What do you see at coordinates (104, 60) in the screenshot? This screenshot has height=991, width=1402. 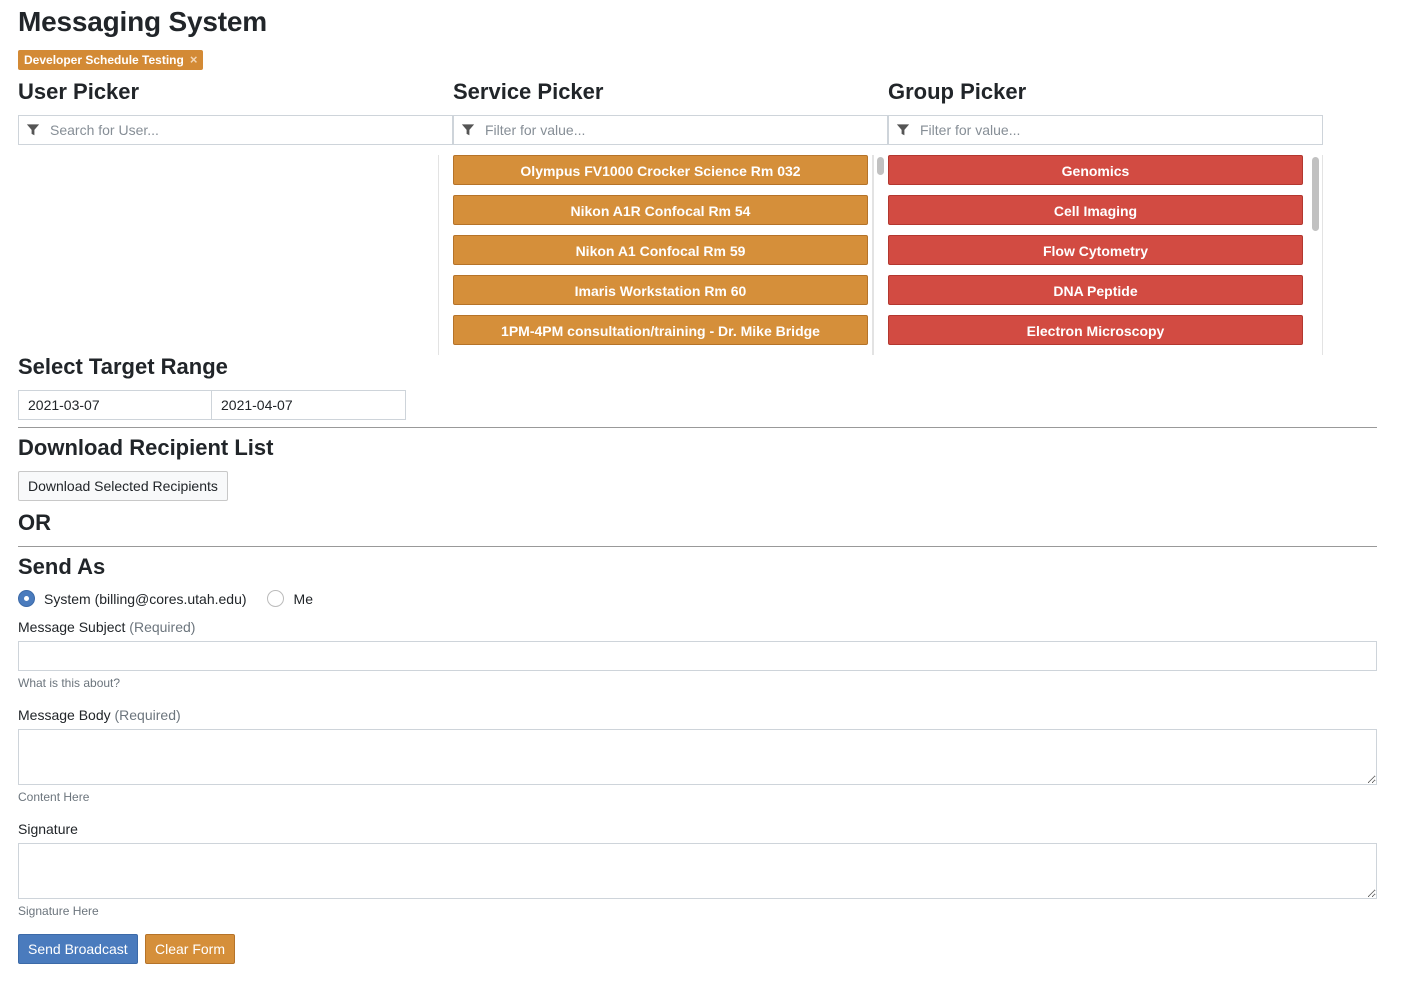 I see `filter-tag-label: Developer Schedule Testing` at bounding box center [104, 60].